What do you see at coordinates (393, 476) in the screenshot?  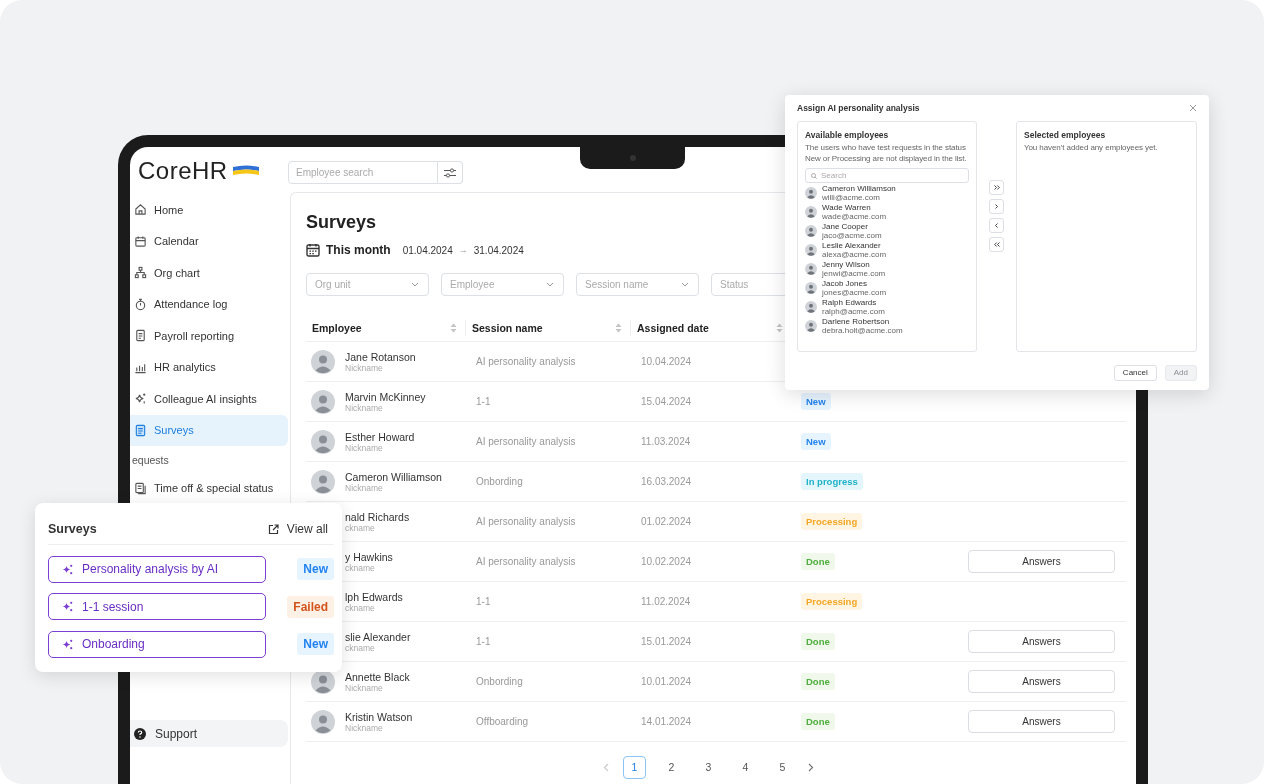 I see `employee-name: Cameron Williamson` at bounding box center [393, 476].